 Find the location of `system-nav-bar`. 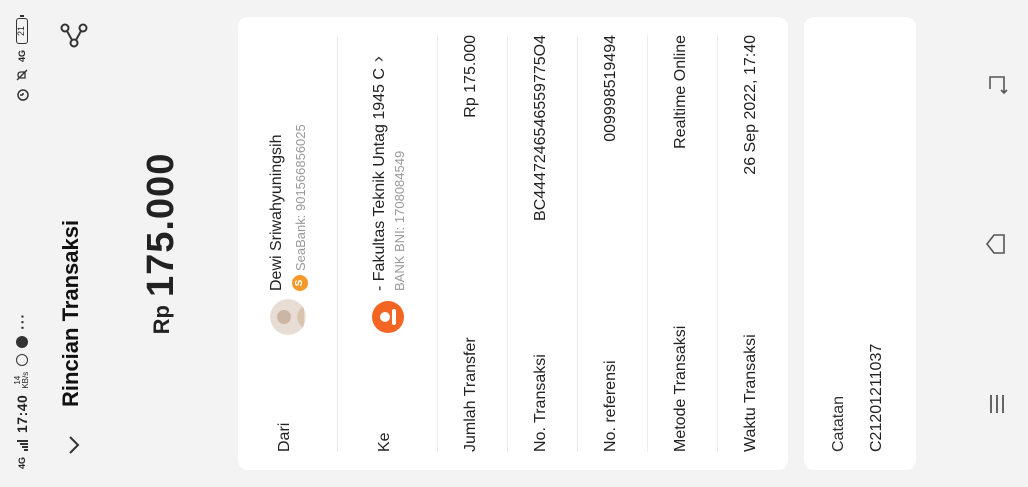

system-nav-bar is located at coordinates (998, 243).